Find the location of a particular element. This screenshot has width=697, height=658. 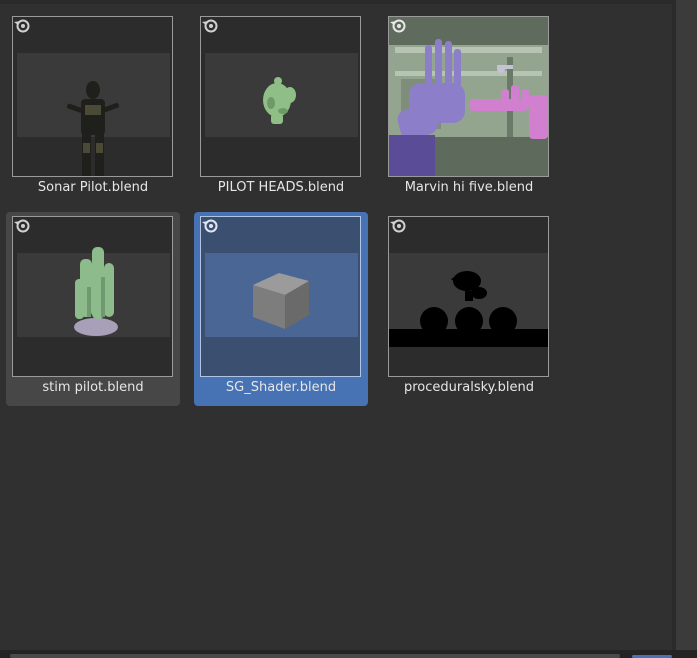

file-name: SG_Shader.blend is located at coordinates (281, 387).